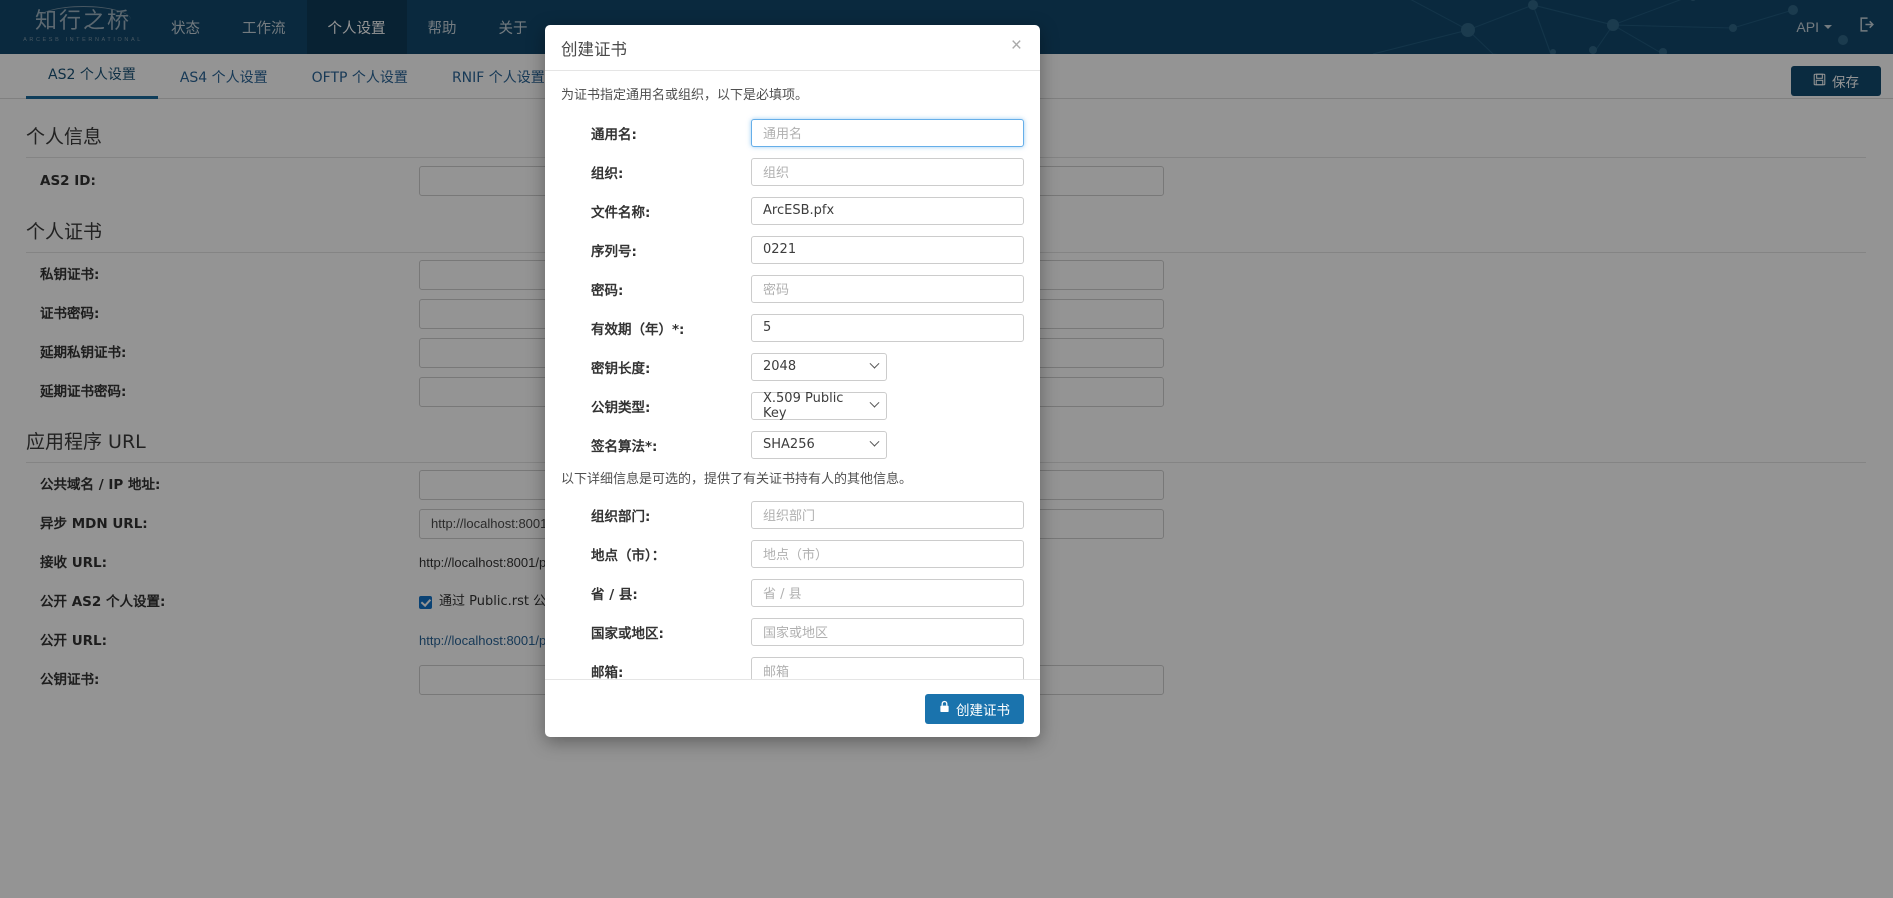 The width and height of the screenshot is (1893, 898). I want to click on modal-footer: 创建证书, so click(792, 708).